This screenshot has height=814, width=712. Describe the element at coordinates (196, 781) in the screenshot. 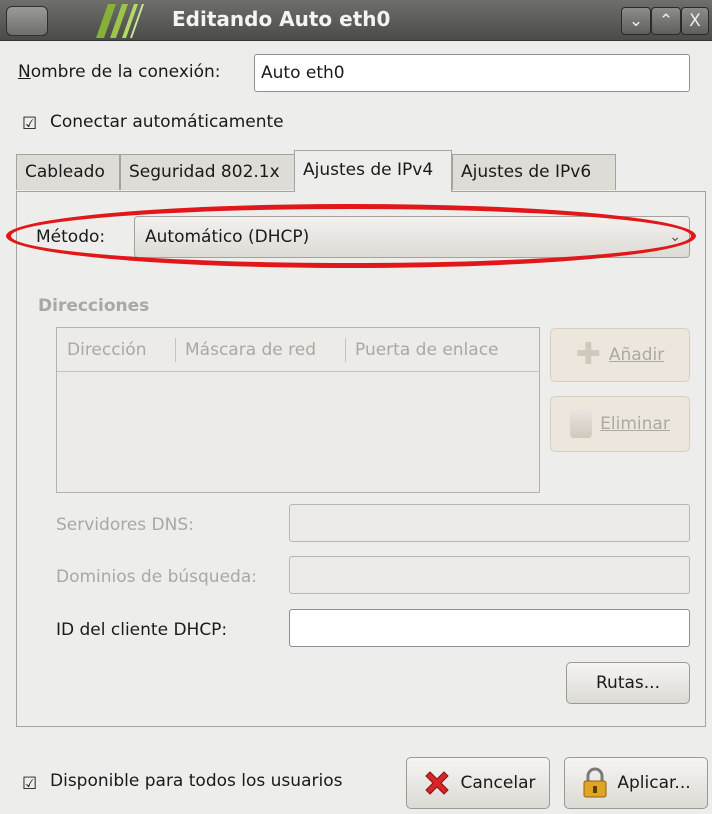

I see `all-users-label: Disponible para todos los usuarios` at that location.